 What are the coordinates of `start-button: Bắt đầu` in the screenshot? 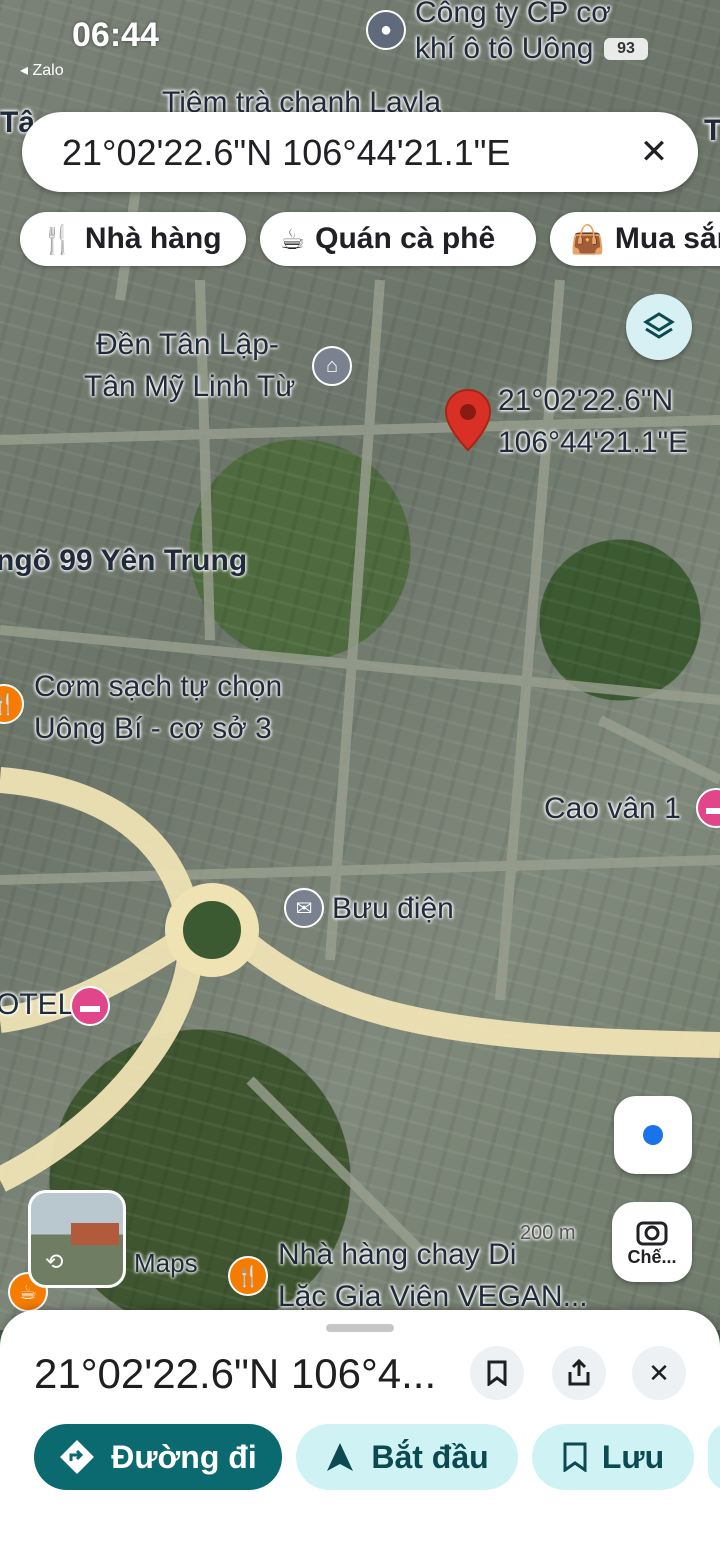 It's located at (407, 1457).